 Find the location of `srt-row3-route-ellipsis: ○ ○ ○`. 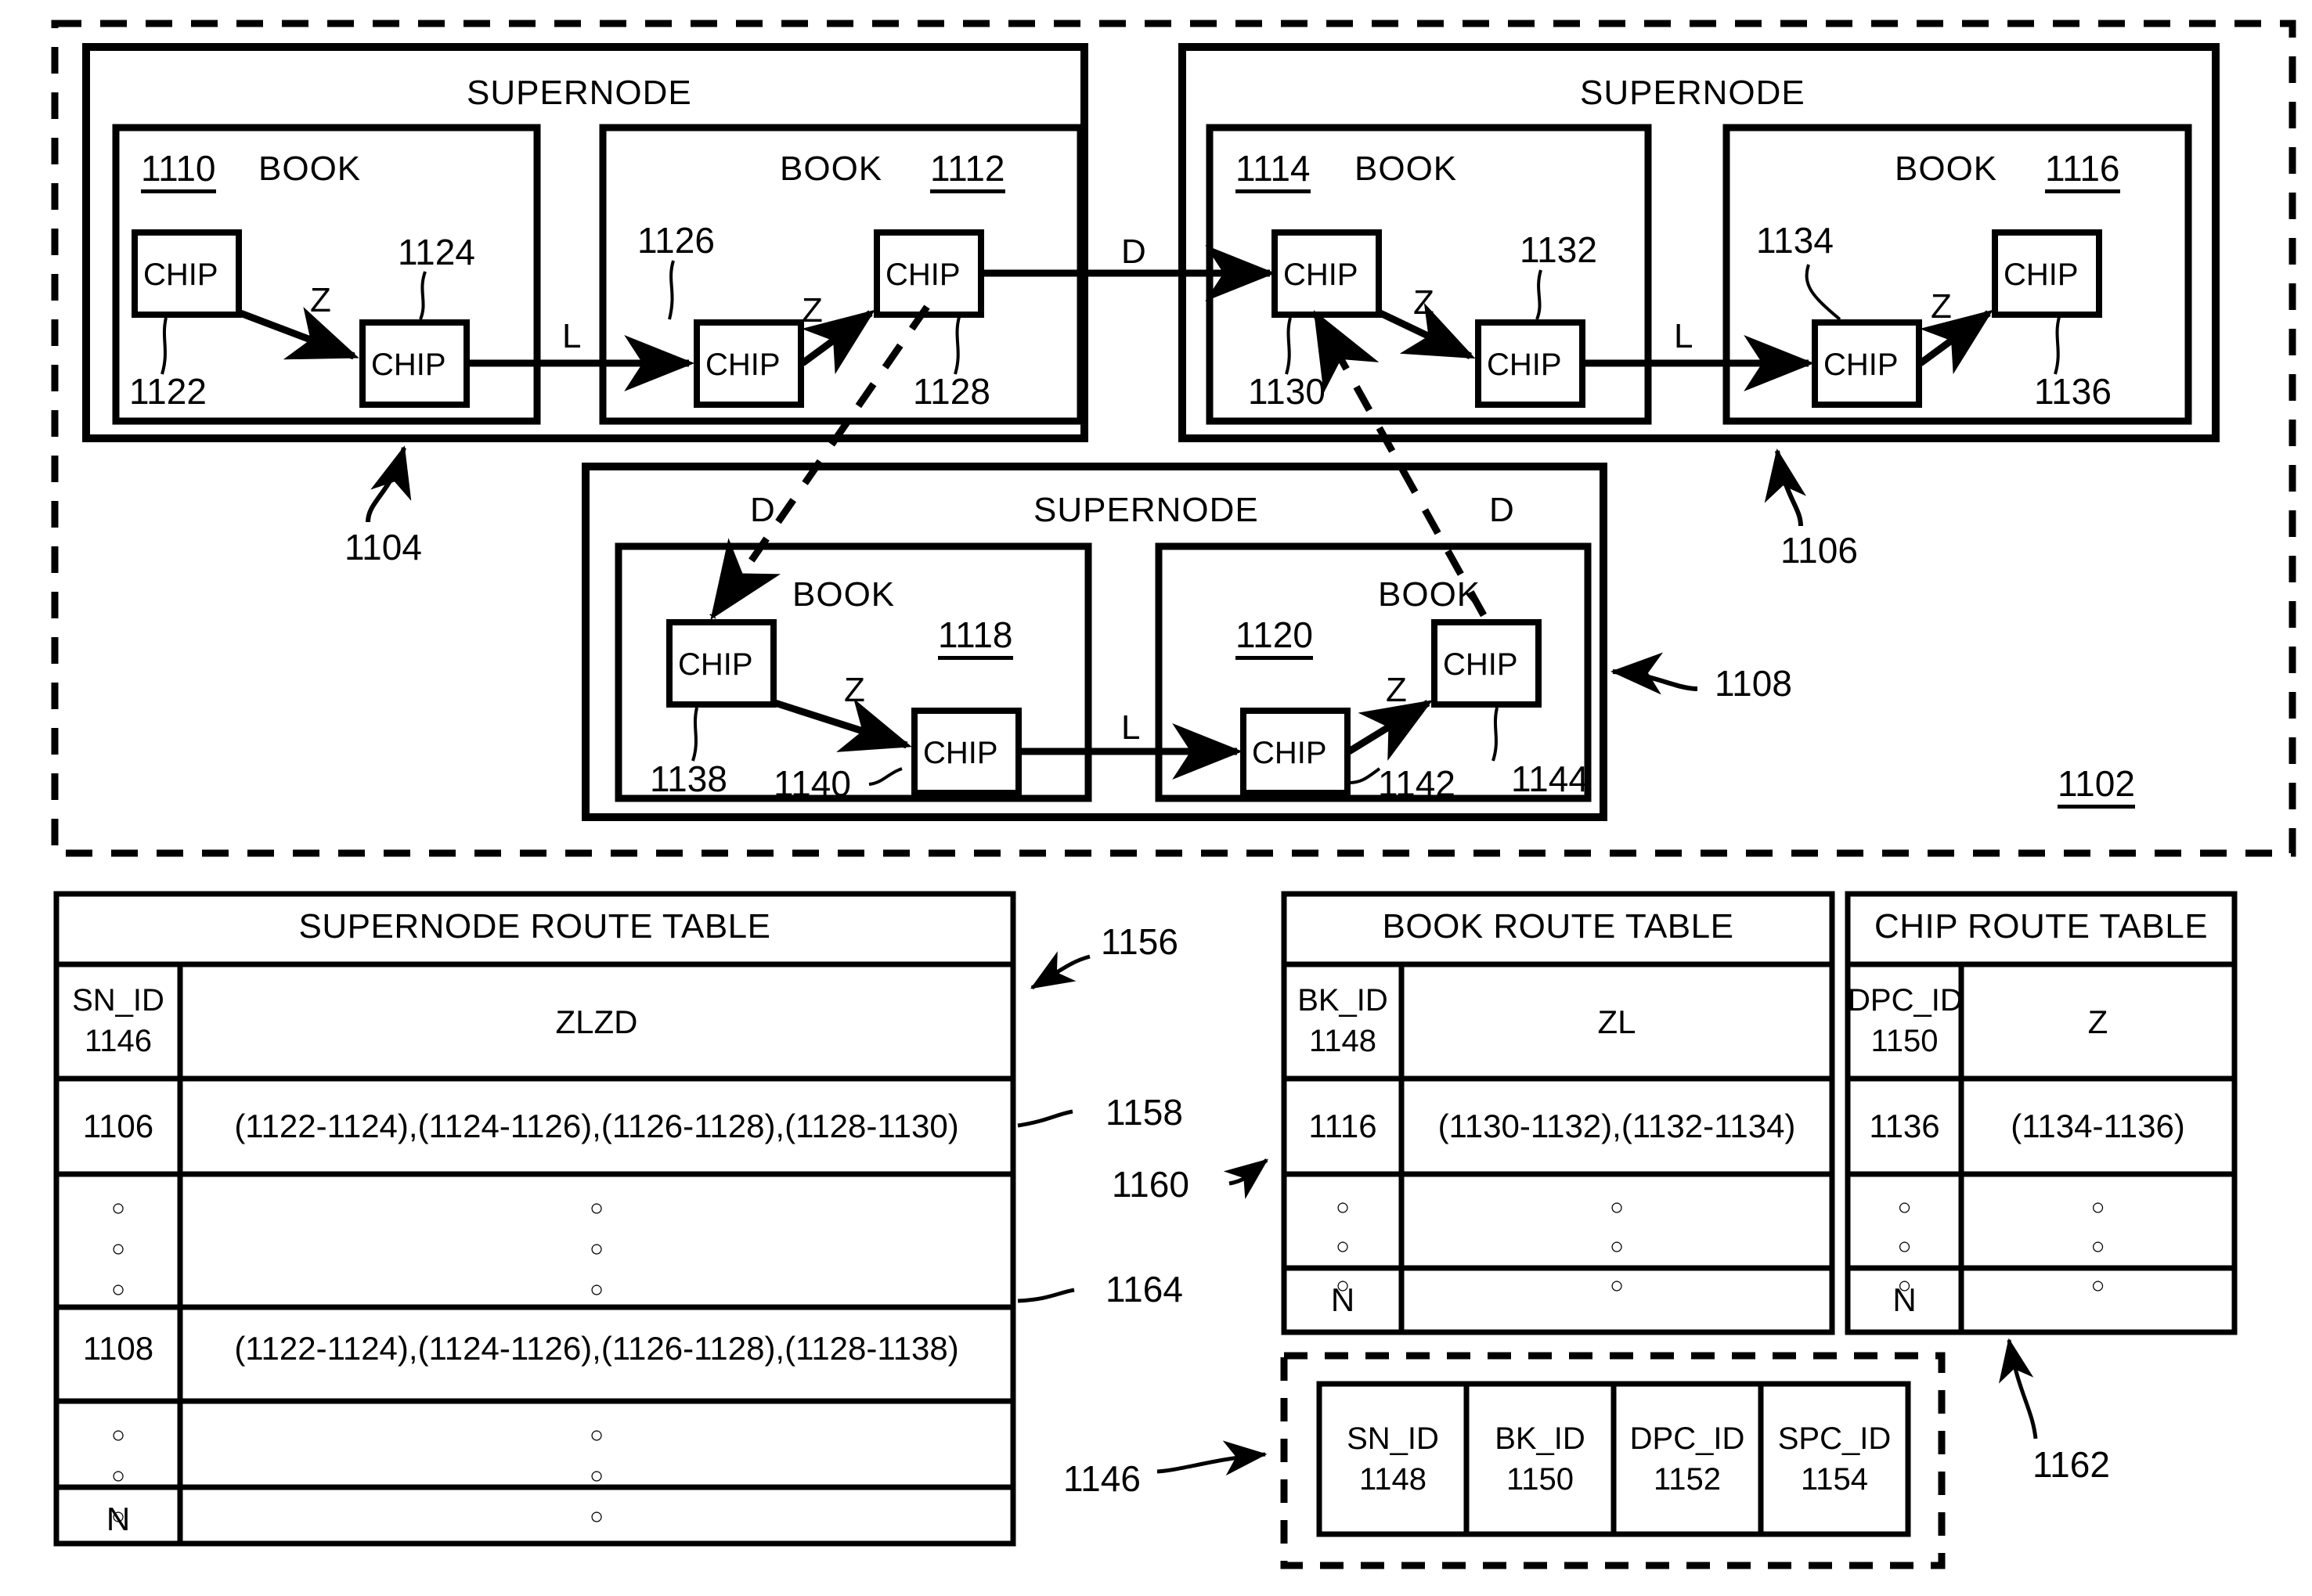

srt-row3-route-ellipsis: ○ ○ ○ is located at coordinates (596, 1476).